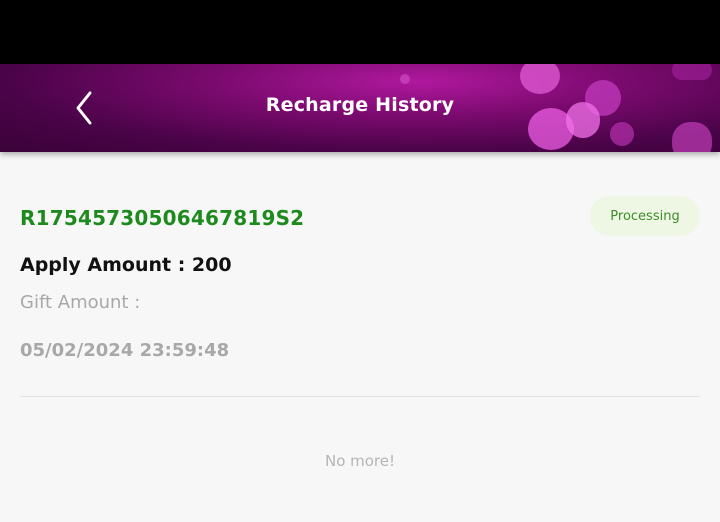  Describe the element at coordinates (360, 105) in the screenshot. I see `page-title: Recharge History` at that location.